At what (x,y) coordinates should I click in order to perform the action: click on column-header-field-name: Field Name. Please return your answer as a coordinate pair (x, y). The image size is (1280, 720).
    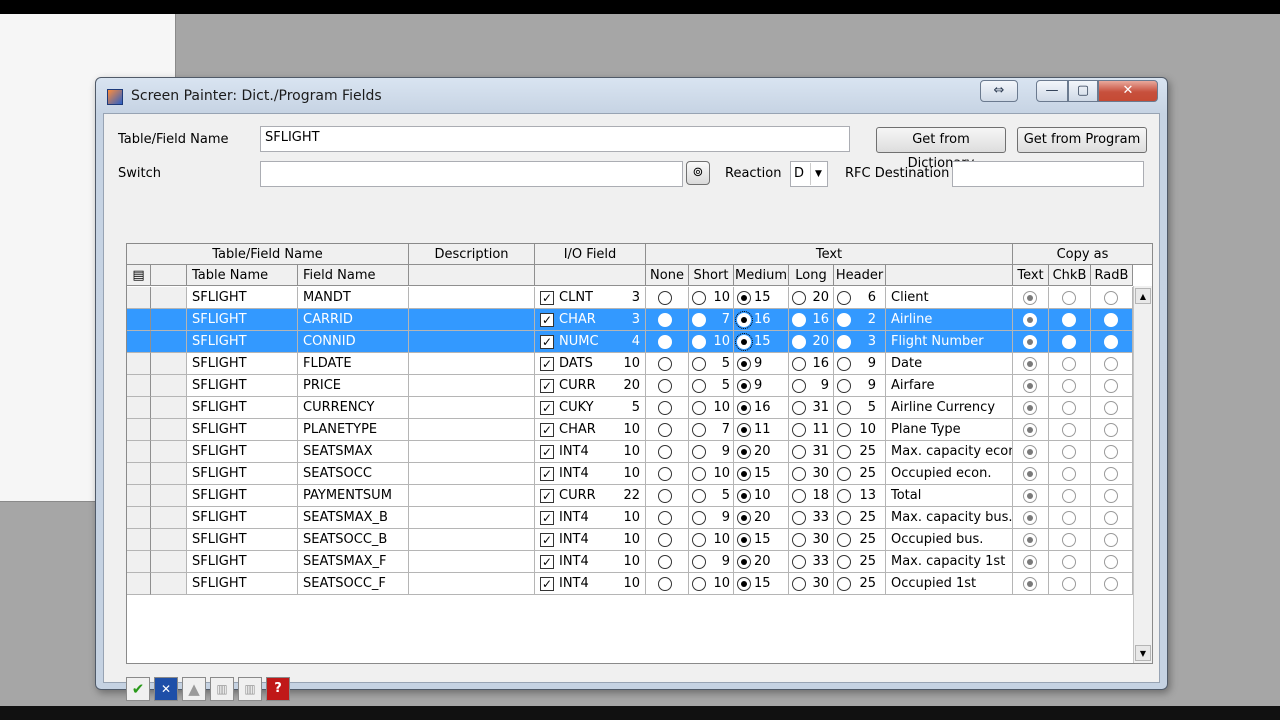
    Looking at the image, I should click on (353, 275).